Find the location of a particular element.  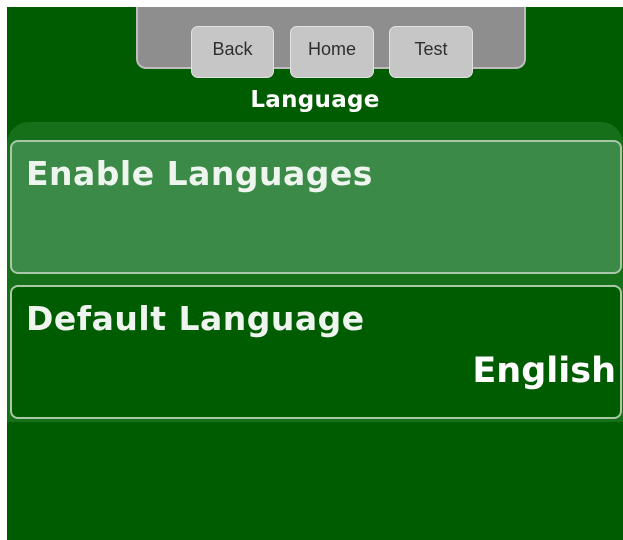

test-button: Test is located at coordinates (431, 52).